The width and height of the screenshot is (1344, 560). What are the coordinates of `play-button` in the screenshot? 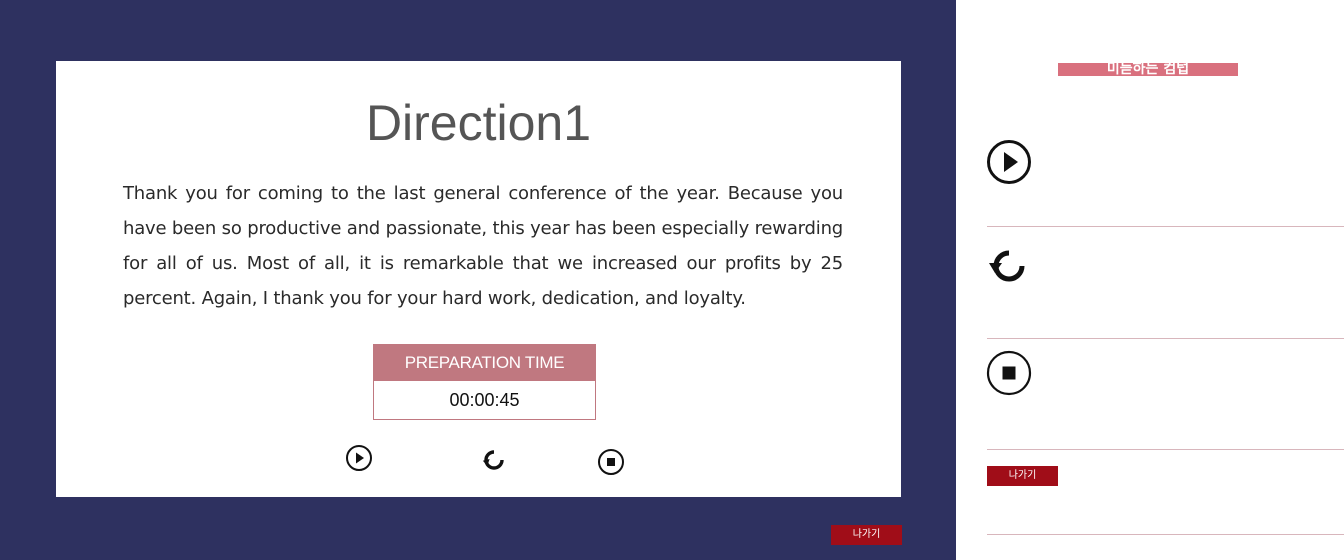 It's located at (359, 458).